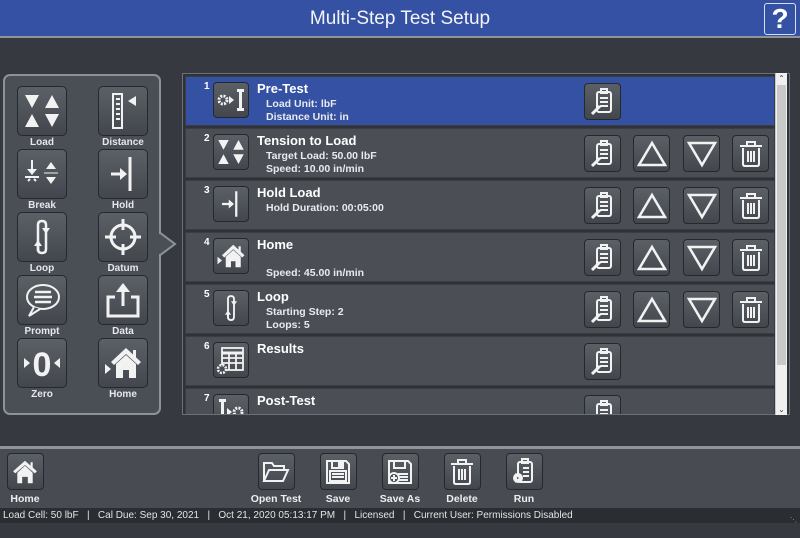 This screenshot has width=800, height=538. Describe the element at coordinates (123, 243) in the screenshot. I see `palette-item-datum: Datum` at that location.